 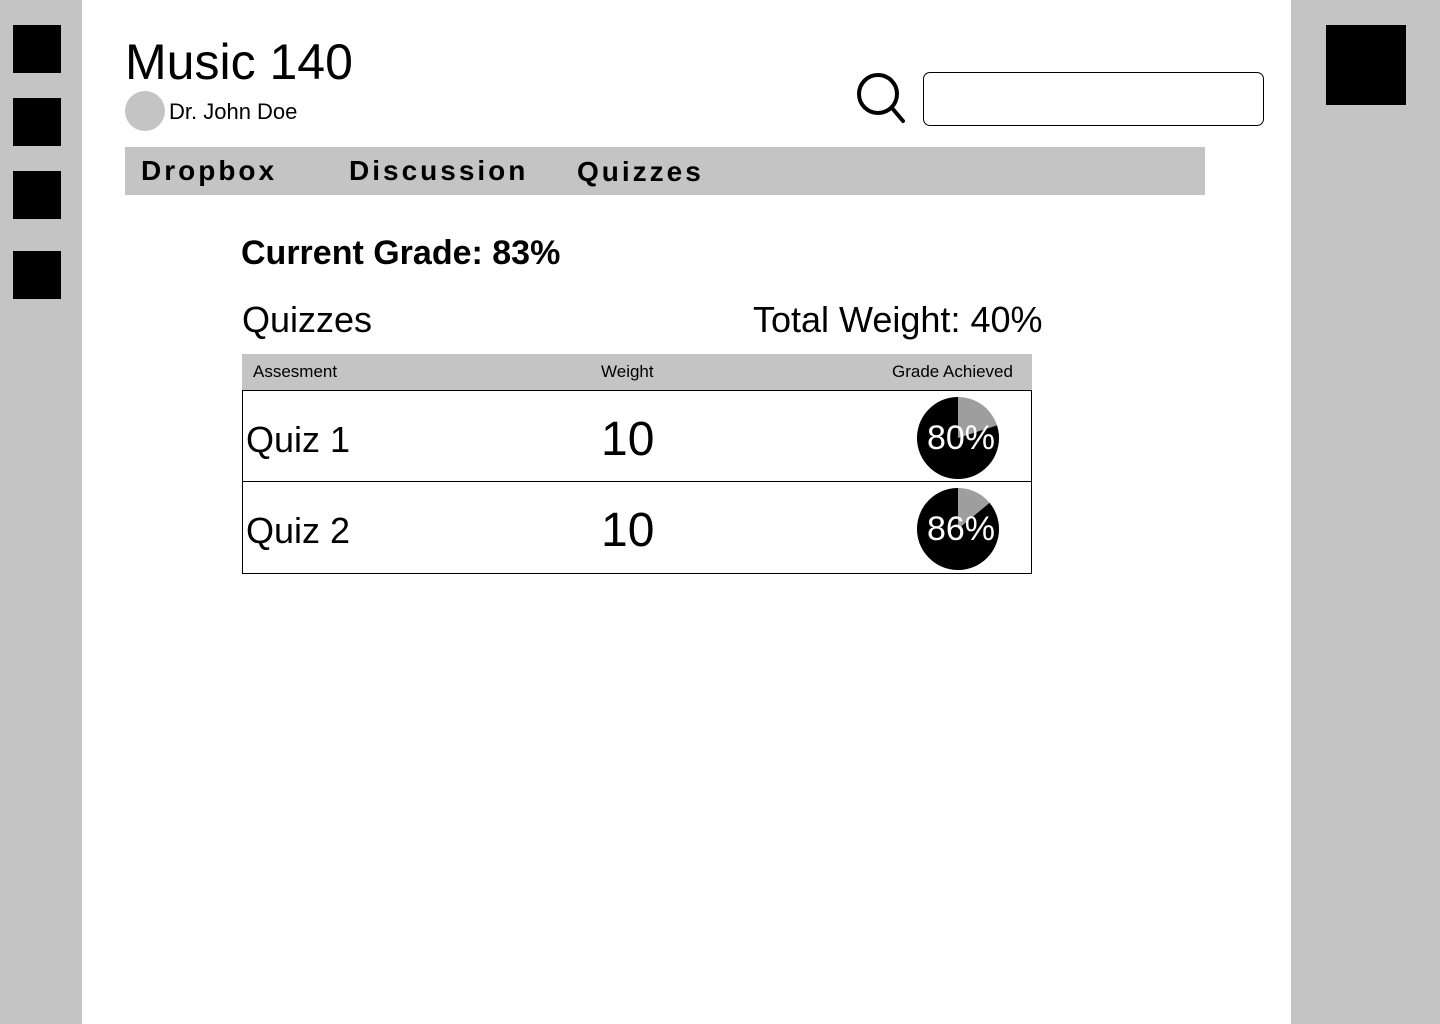 What do you see at coordinates (298, 530) in the screenshot?
I see `assessment-name: Quiz 2` at bounding box center [298, 530].